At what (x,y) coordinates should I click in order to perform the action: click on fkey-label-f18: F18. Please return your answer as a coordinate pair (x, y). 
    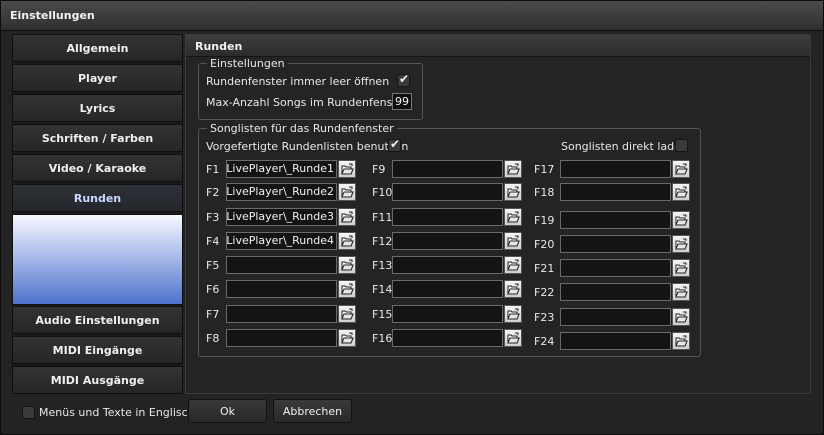
    Looking at the image, I should click on (544, 192).